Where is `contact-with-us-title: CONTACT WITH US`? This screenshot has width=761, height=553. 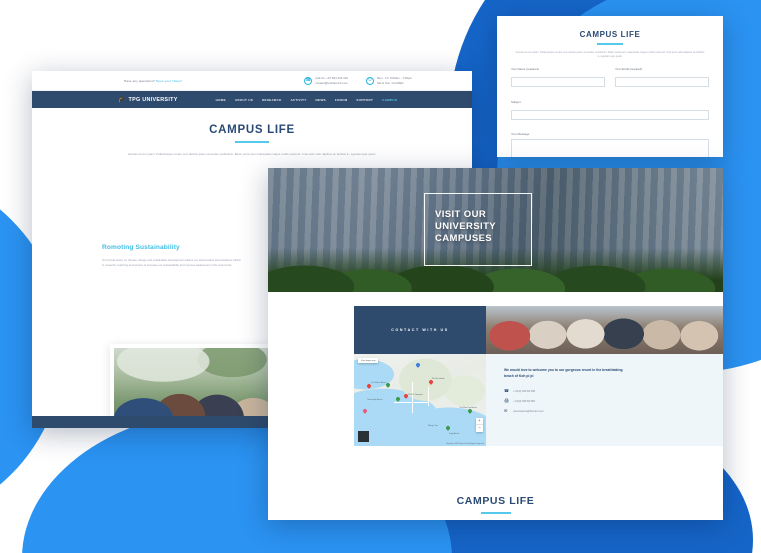 contact-with-us-title: CONTACT WITH US is located at coordinates (420, 330).